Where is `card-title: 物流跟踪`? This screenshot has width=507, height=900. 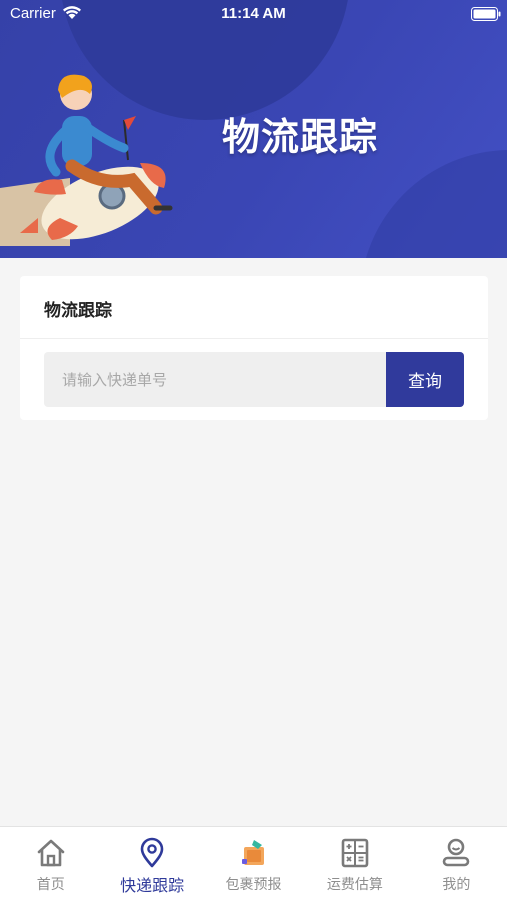
card-title: 物流跟踪 is located at coordinates (78, 311).